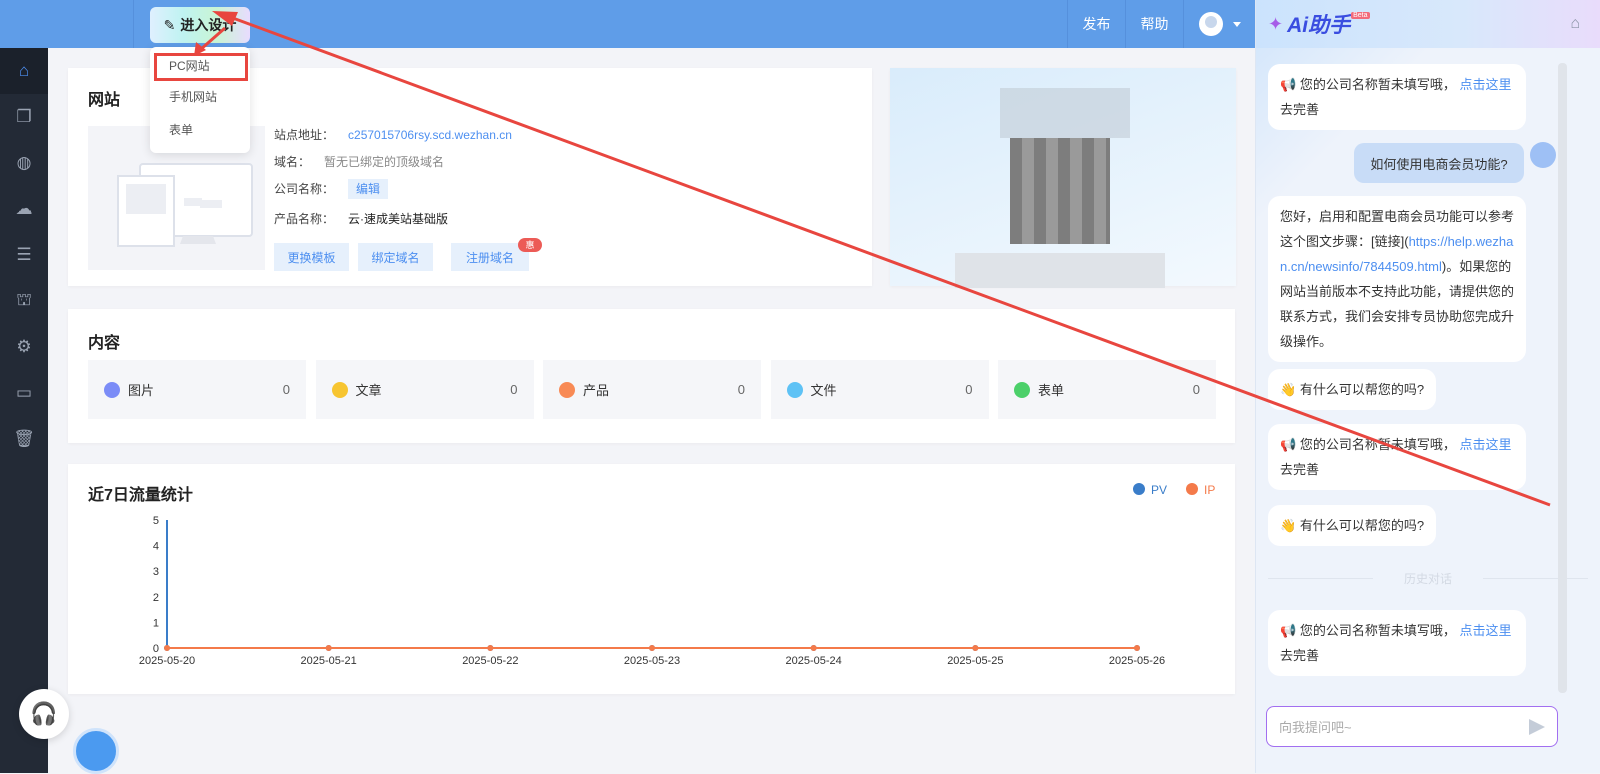  What do you see at coordinates (430, 135) in the screenshot?
I see `site-address-link: c257015706rsy.scd.wezhan.cn` at bounding box center [430, 135].